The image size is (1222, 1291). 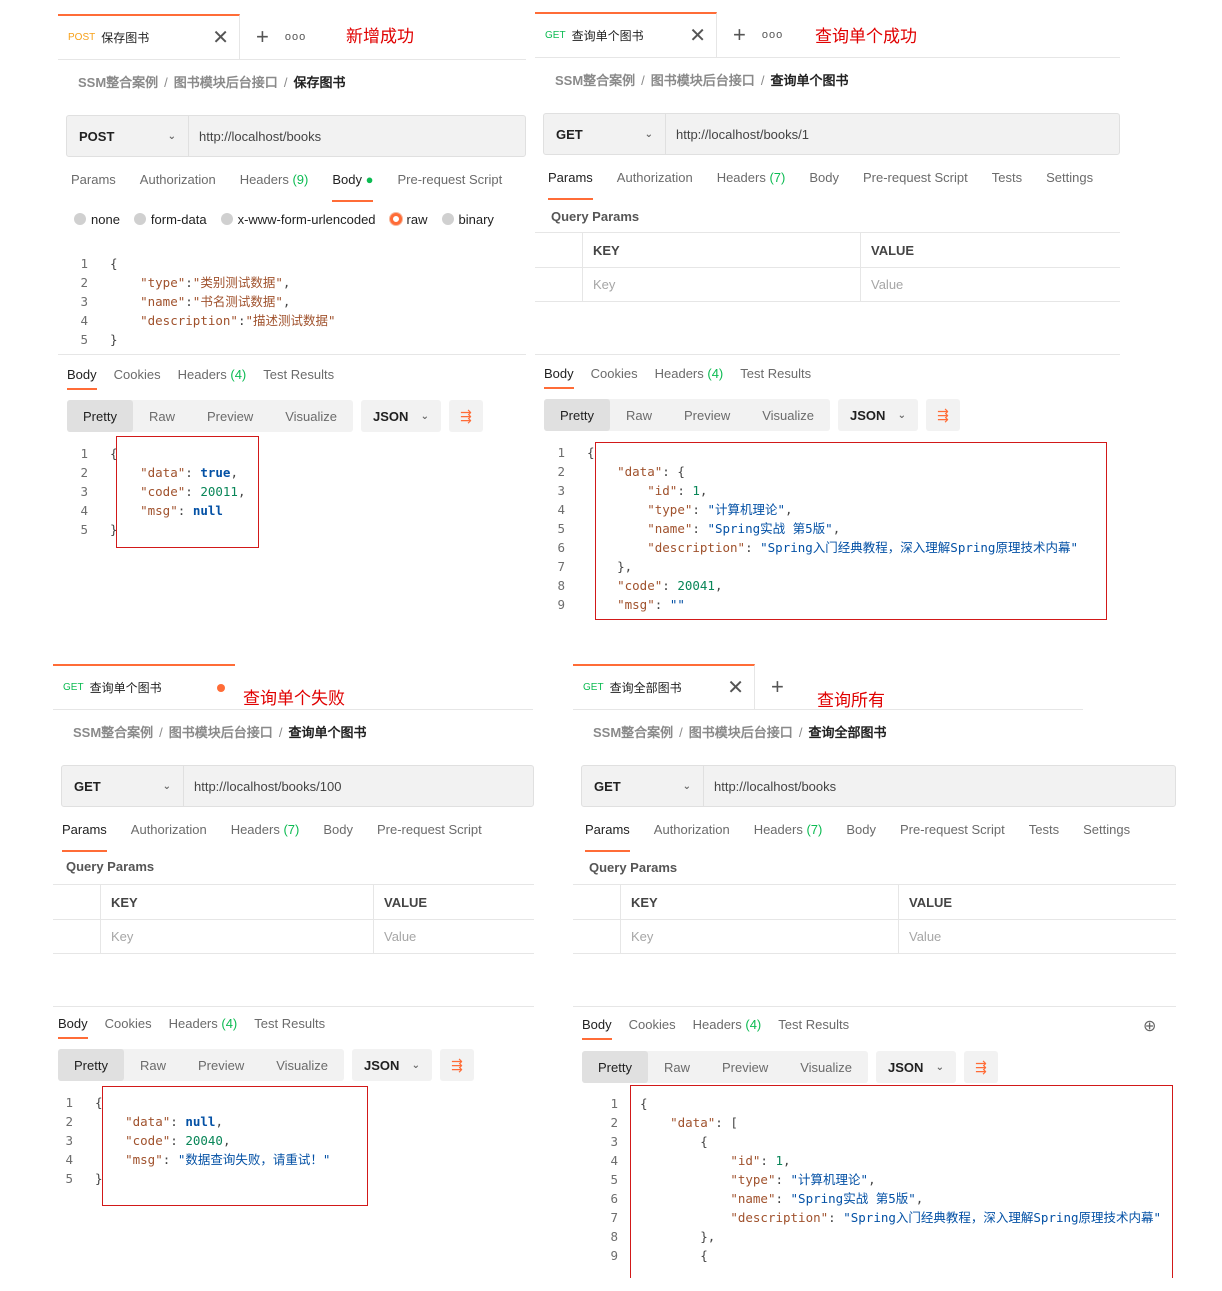 I want to click on globe-icon: ⊕, so click(x=1149, y=1026).